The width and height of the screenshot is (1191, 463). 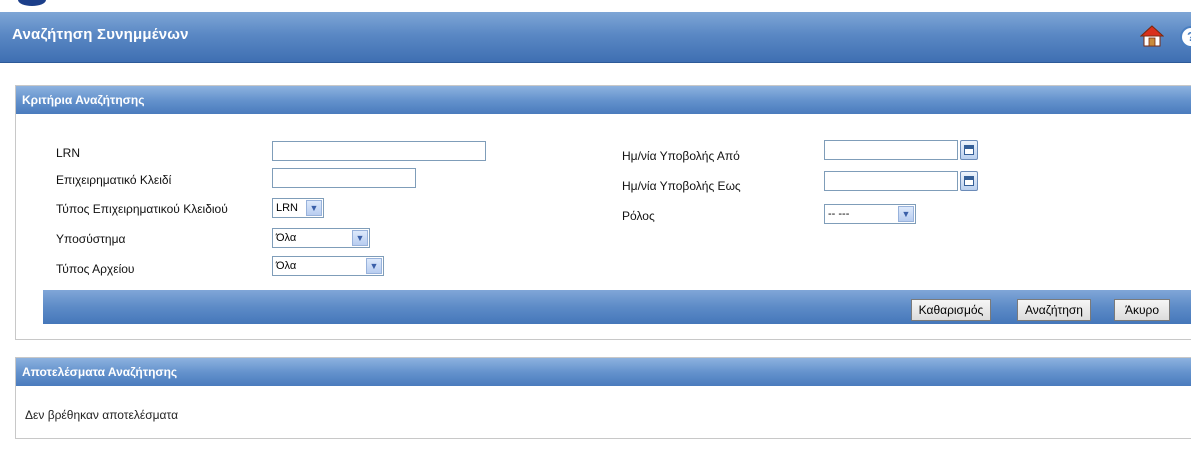 What do you see at coordinates (1185, 37) in the screenshot?
I see `help-icon: ?` at bounding box center [1185, 37].